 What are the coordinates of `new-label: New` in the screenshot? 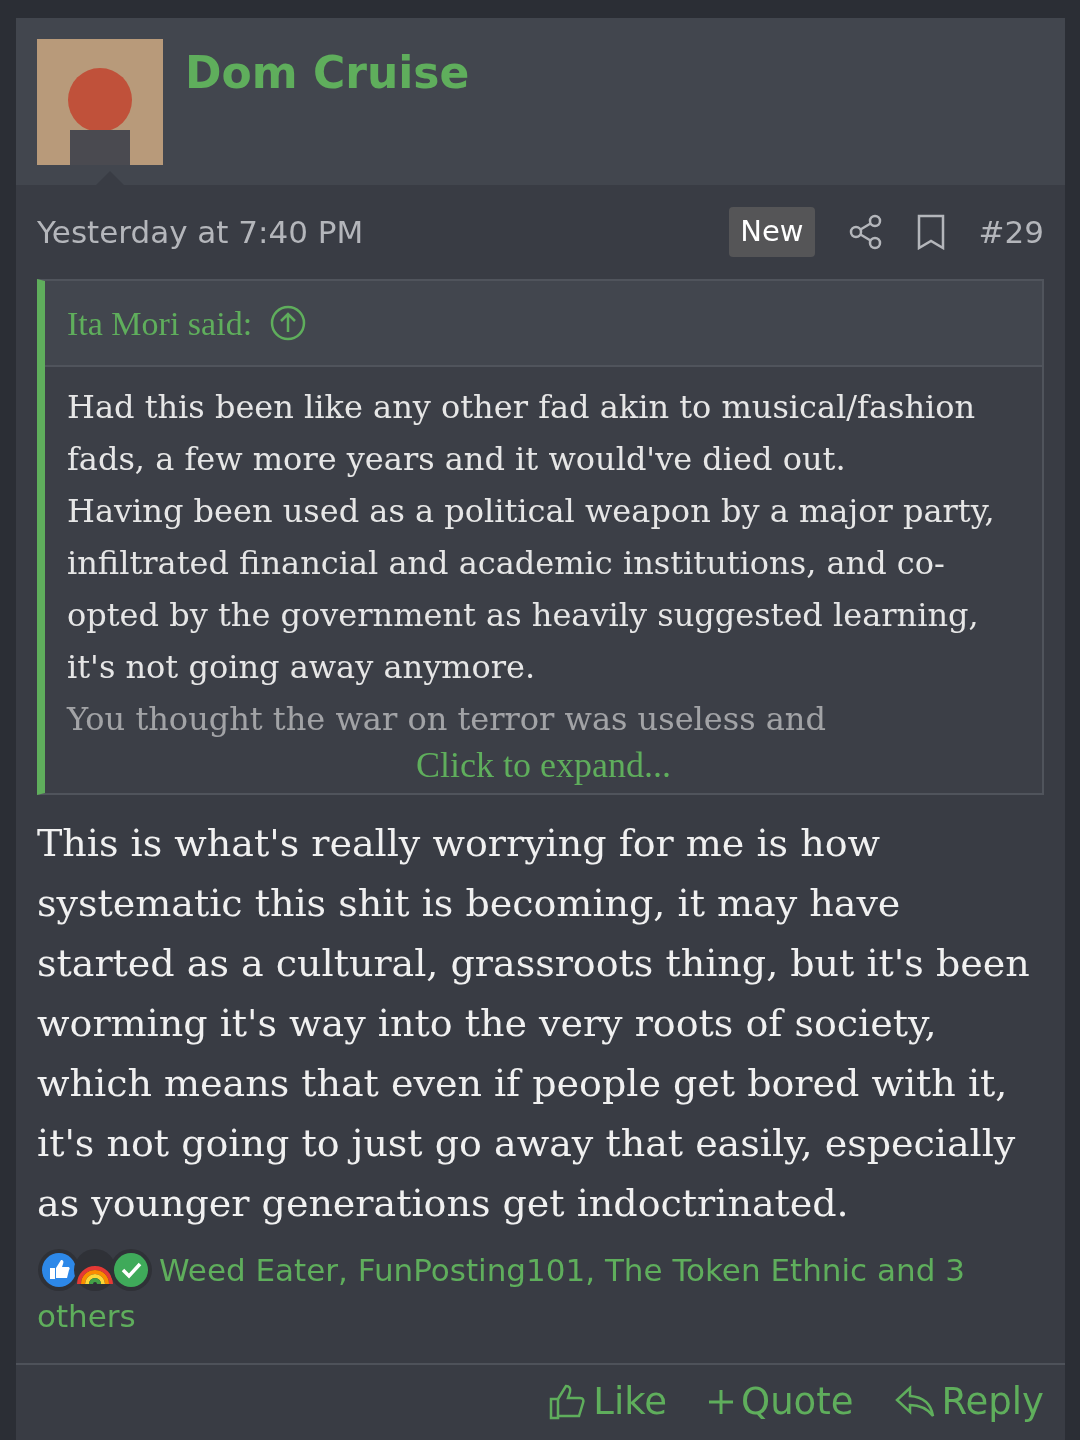 It's located at (772, 232).